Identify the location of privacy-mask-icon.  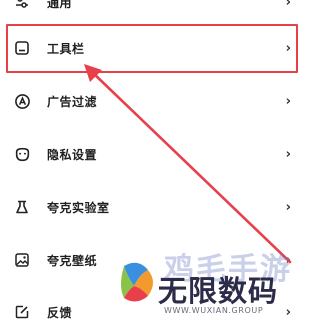
(22, 154).